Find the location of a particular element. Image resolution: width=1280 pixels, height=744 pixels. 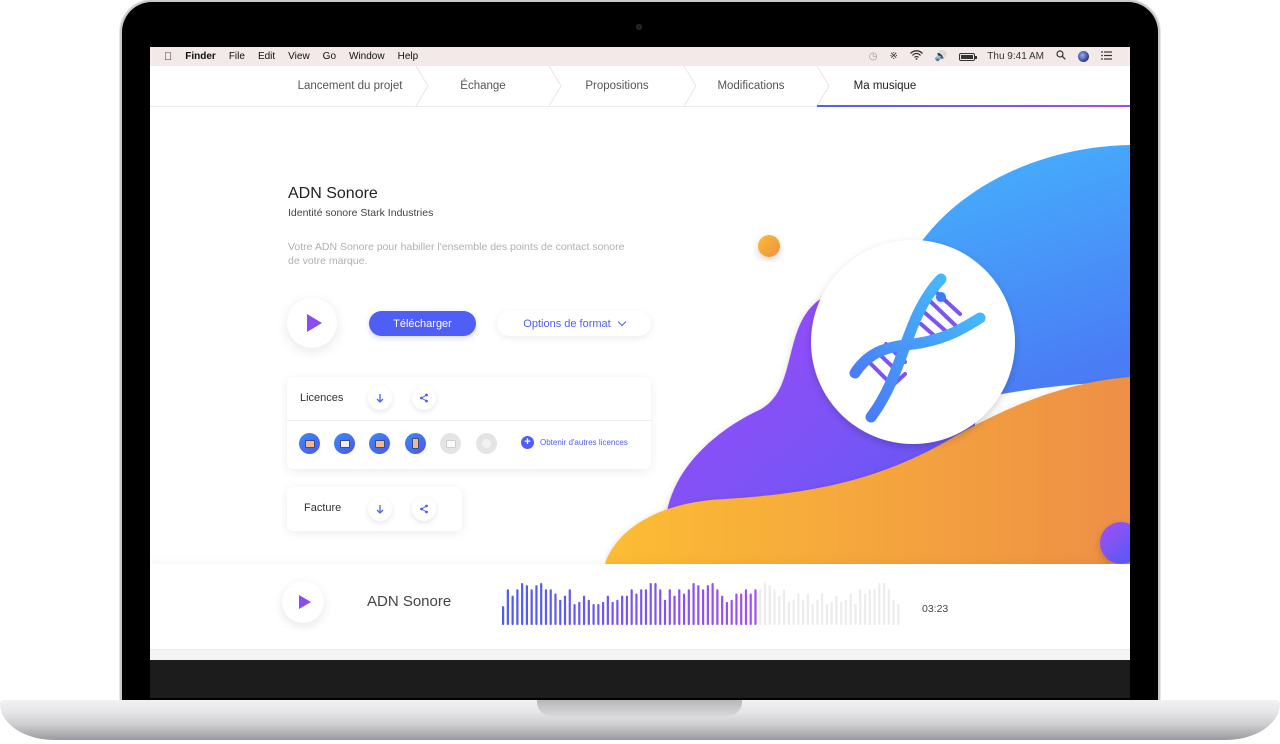

tab-propositions: Propositions is located at coordinates (617, 86).